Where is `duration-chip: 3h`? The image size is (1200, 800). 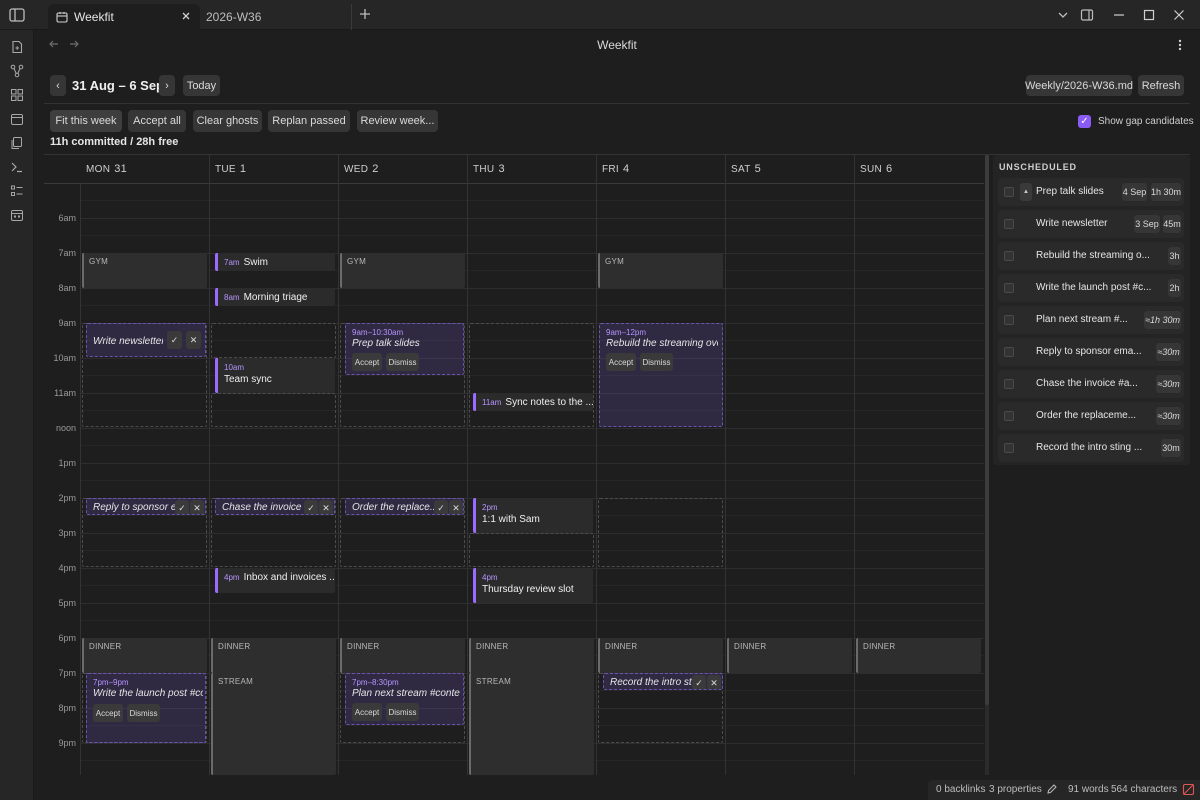
duration-chip: 3h is located at coordinates (1174, 256).